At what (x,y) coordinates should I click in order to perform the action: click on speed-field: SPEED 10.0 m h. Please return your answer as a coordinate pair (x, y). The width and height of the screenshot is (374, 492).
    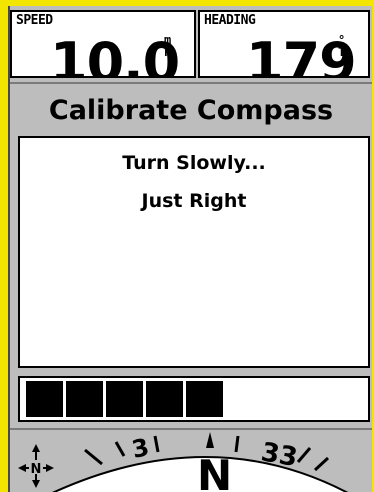
    Looking at the image, I should click on (103, 44).